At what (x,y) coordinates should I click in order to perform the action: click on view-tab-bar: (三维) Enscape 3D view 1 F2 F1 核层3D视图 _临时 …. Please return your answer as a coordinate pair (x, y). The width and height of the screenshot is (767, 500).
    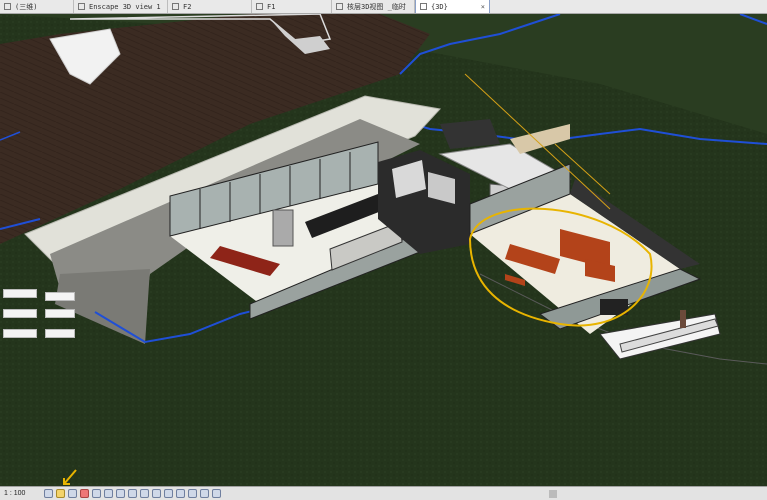
    Looking at the image, I should click on (383, 7).